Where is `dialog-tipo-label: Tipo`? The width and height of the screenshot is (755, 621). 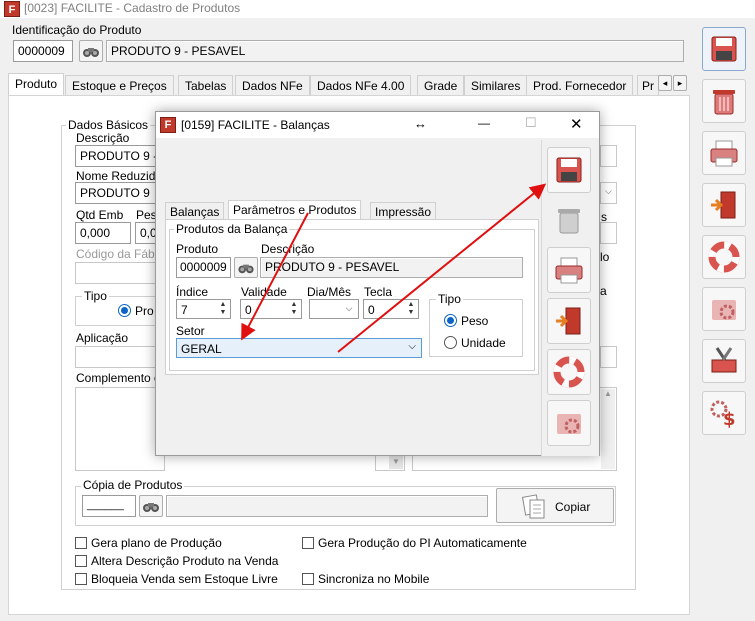
dialog-tipo-label: Tipo is located at coordinates (449, 299).